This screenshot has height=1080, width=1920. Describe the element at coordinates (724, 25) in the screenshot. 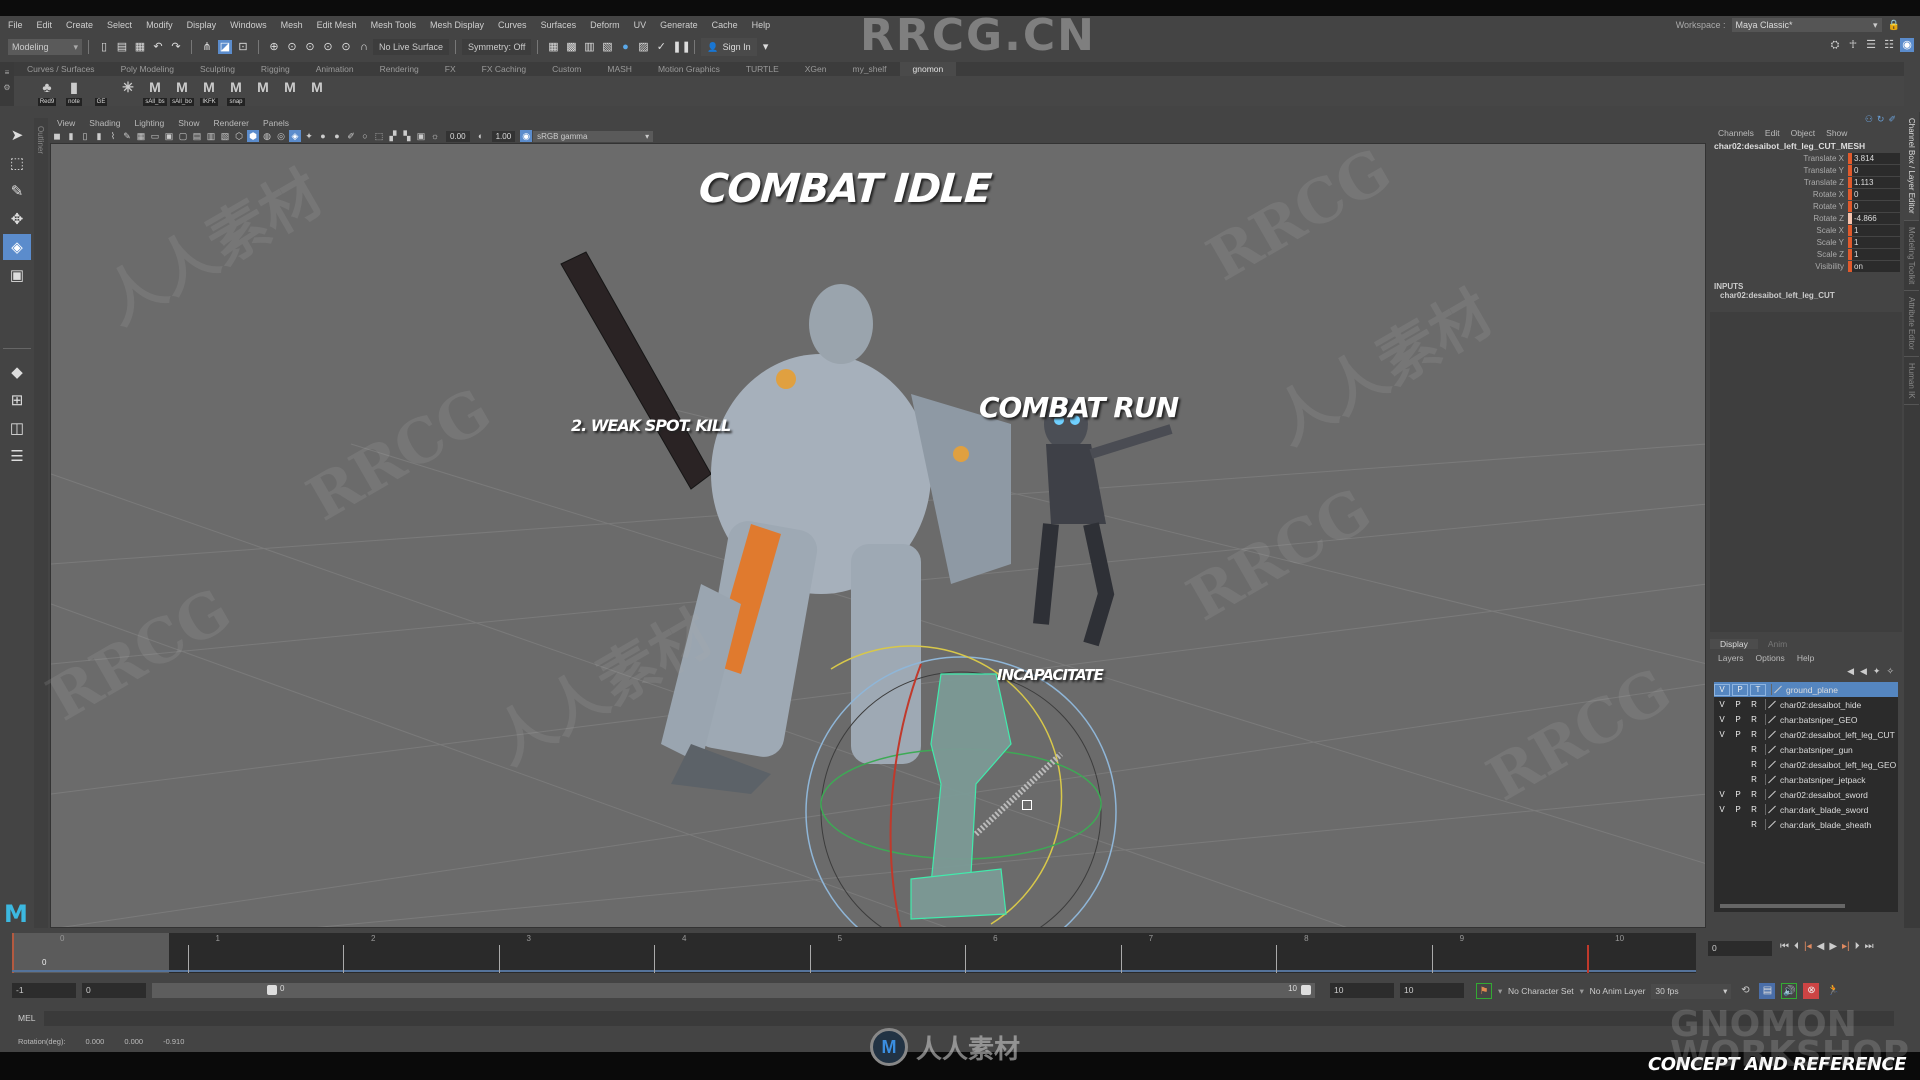

I see `menu-cache: Cache` at that location.